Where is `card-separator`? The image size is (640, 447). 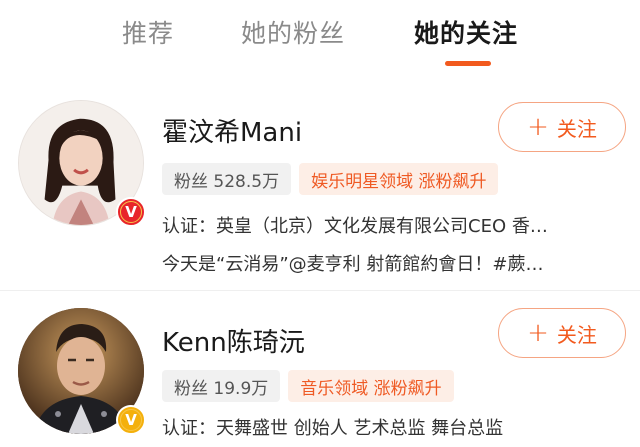 card-separator is located at coordinates (320, 290).